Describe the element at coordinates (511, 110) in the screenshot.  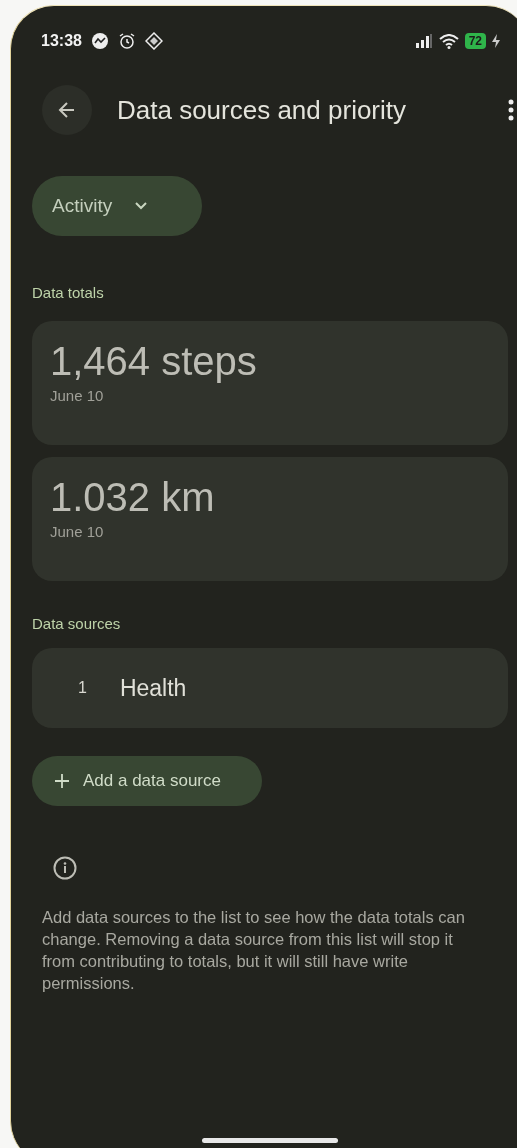
I see `more-options-icon` at that location.